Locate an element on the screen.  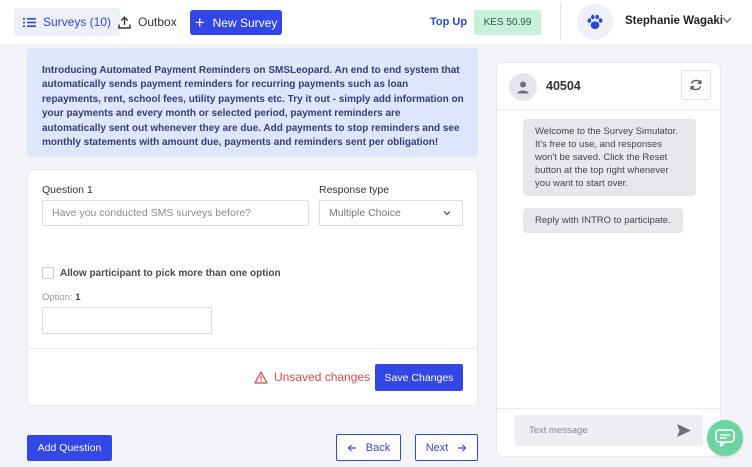
question-label: Question 1 is located at coordinates (67, 190).